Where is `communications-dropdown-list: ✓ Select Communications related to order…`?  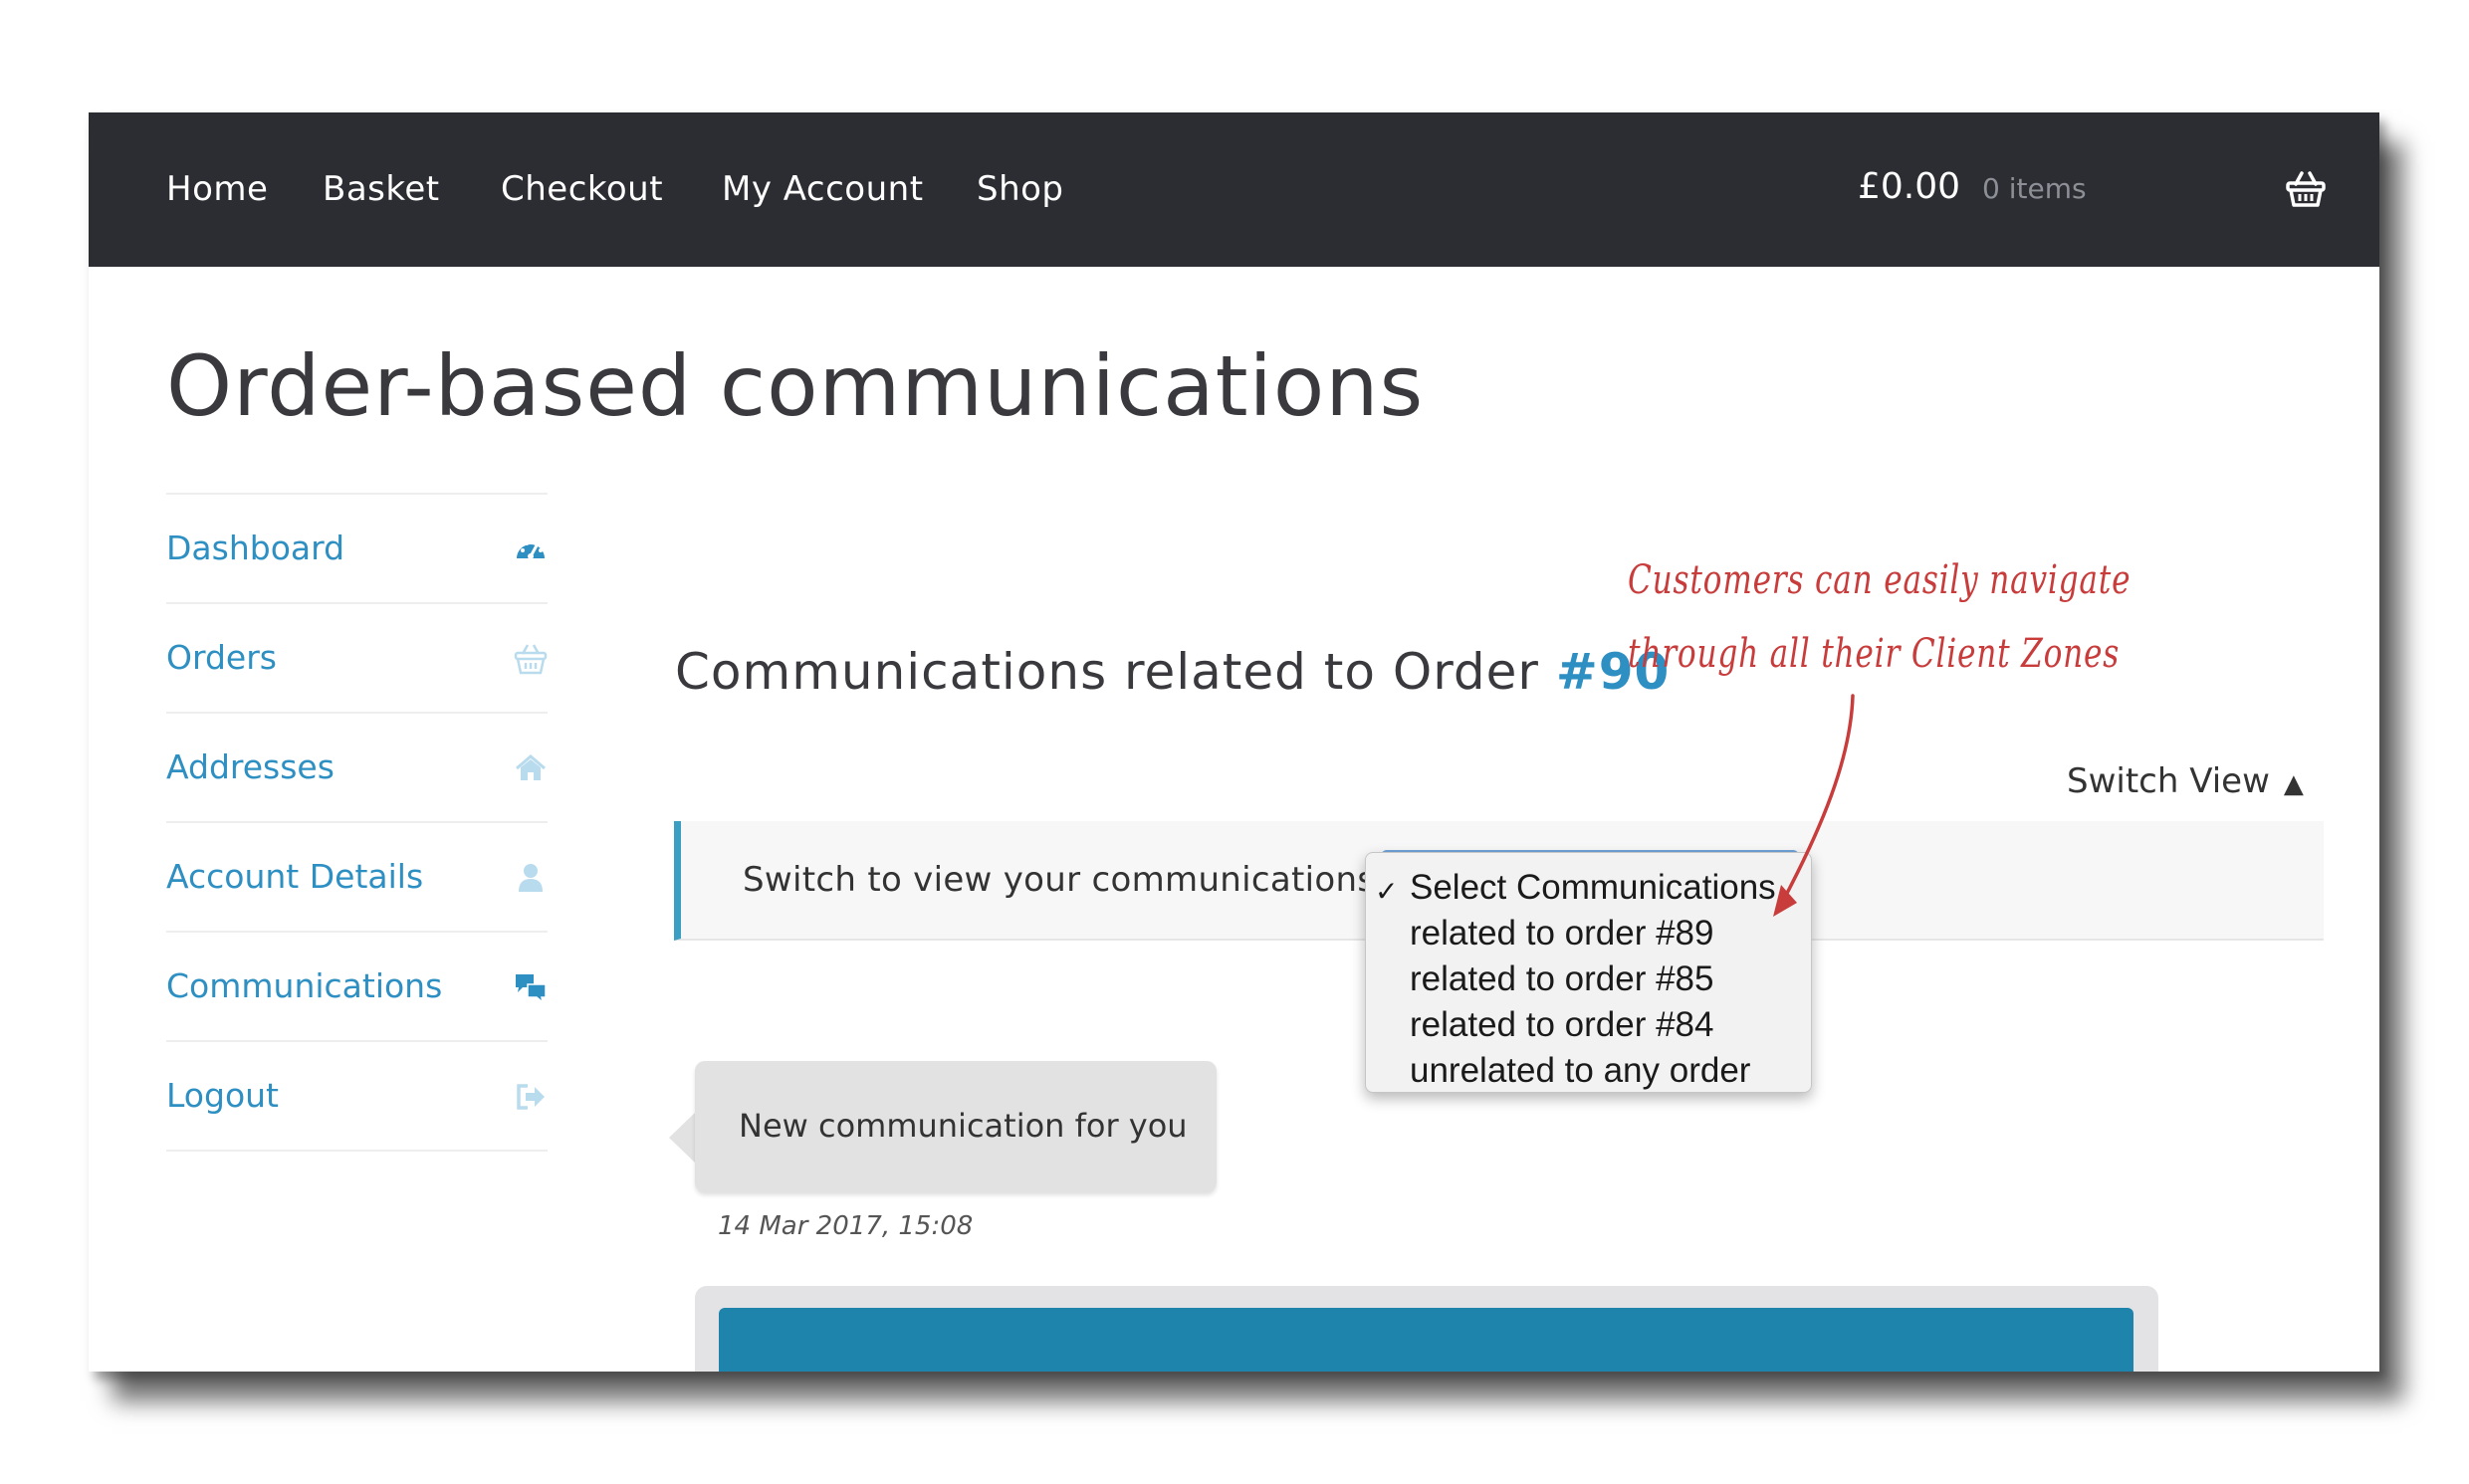
communications-dropdown-list: ✓ Select Communications related to order… is located at coordinates (1588, 973).